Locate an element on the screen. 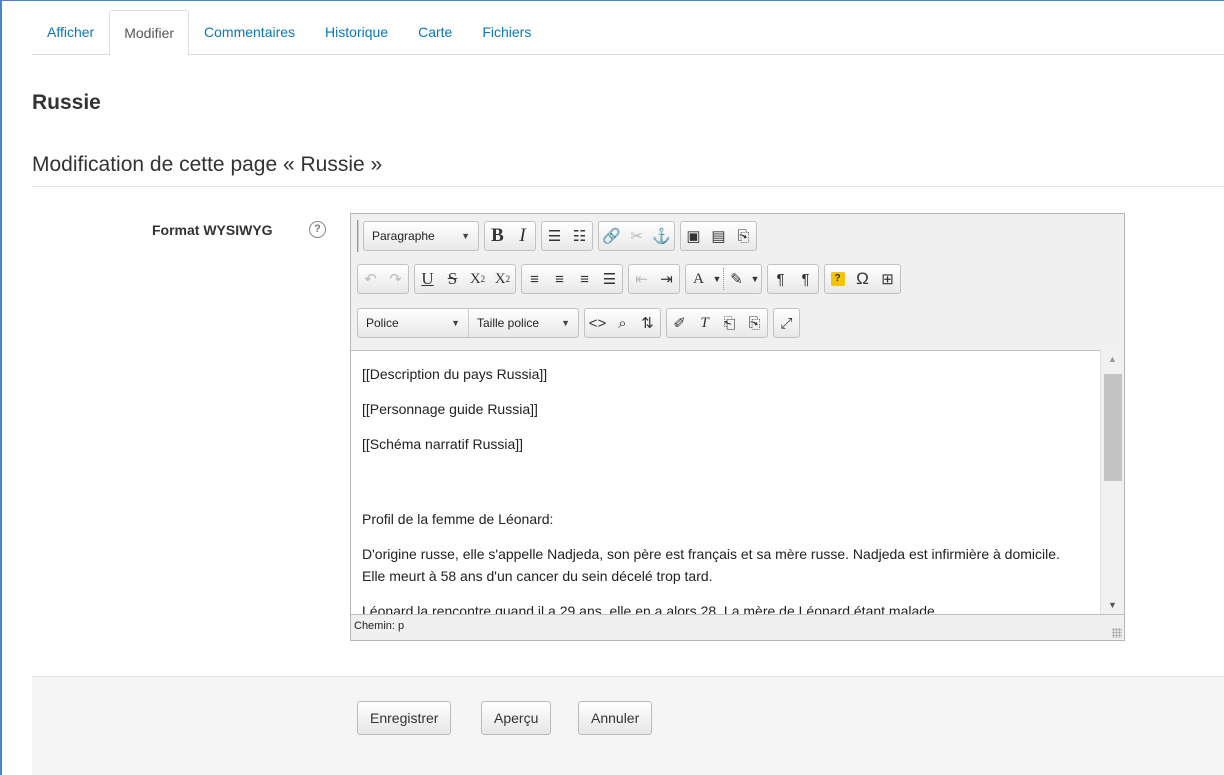 Image resolution: width=1224 pixels, height=775 pixels. font-size-select: Taille police ▼ is located at coordinates (523, 323).